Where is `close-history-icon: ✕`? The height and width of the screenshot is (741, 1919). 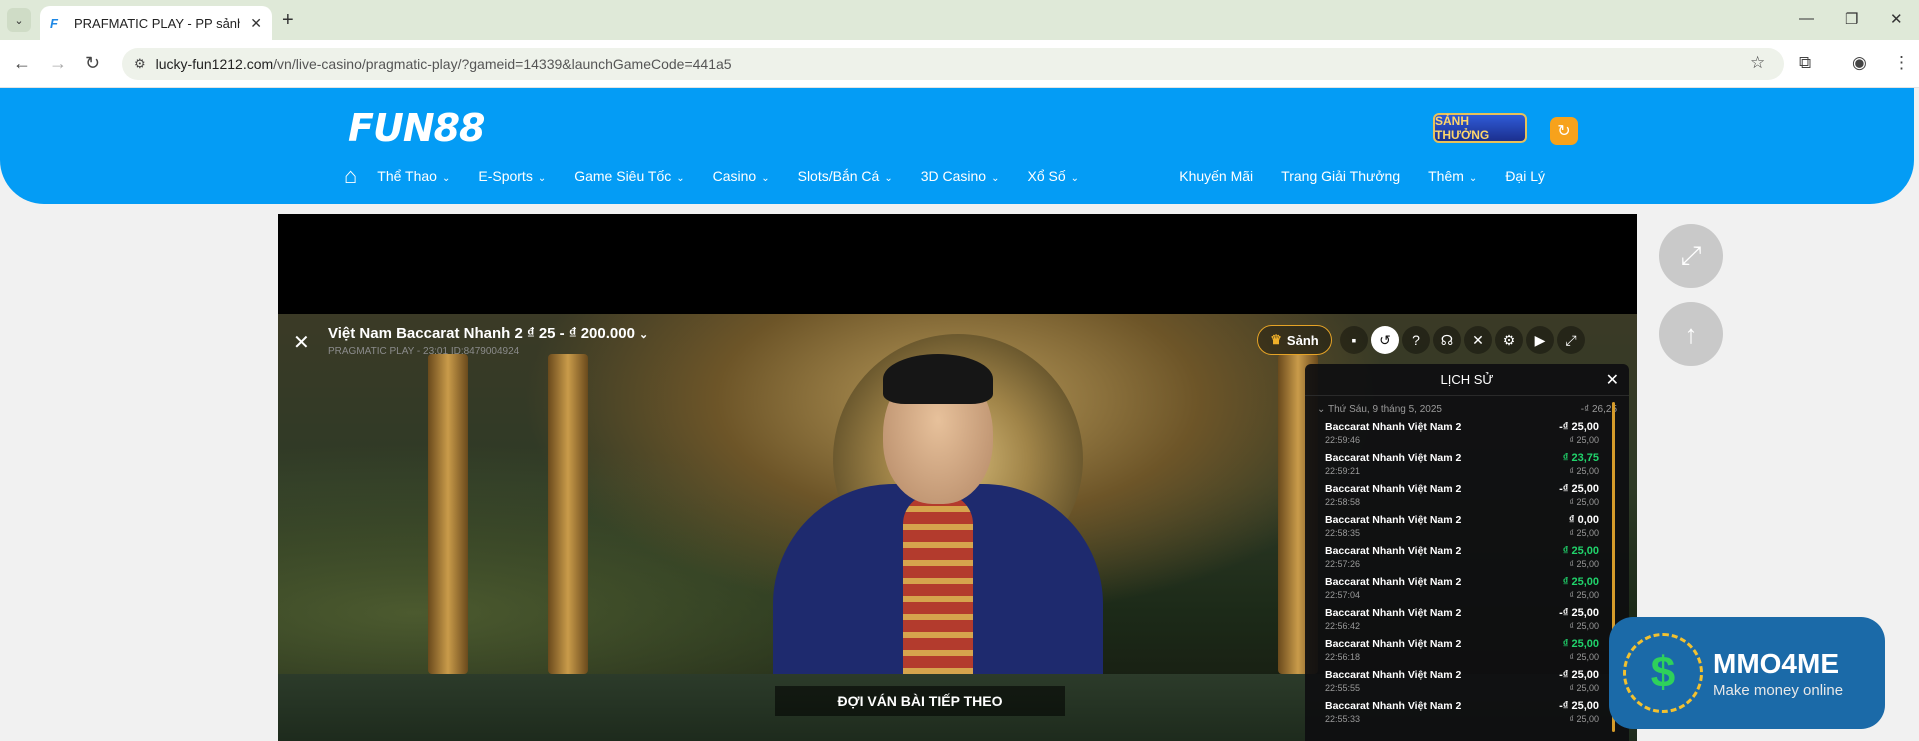
close-history-icon: ✕ is located at coordinates (1612, 380).